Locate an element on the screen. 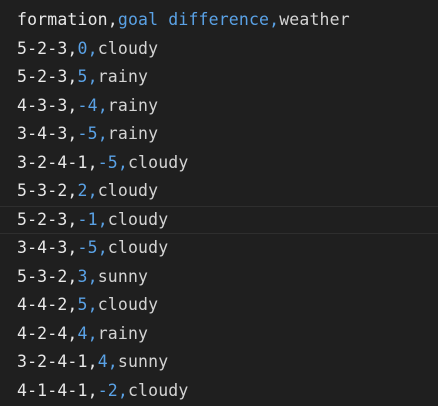 Image resolution: width=438 pixels, height=406 pixels. csv-data-line: 5-2-3,5,rainy is located at coordinates (219, 77).